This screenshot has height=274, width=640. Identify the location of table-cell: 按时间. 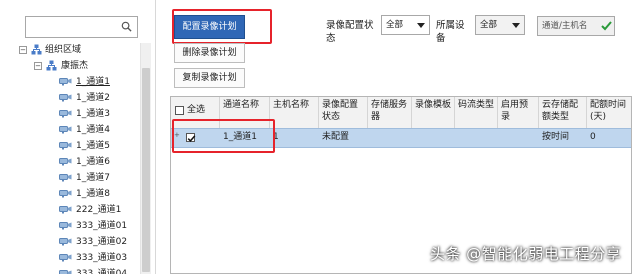
(556, 137).